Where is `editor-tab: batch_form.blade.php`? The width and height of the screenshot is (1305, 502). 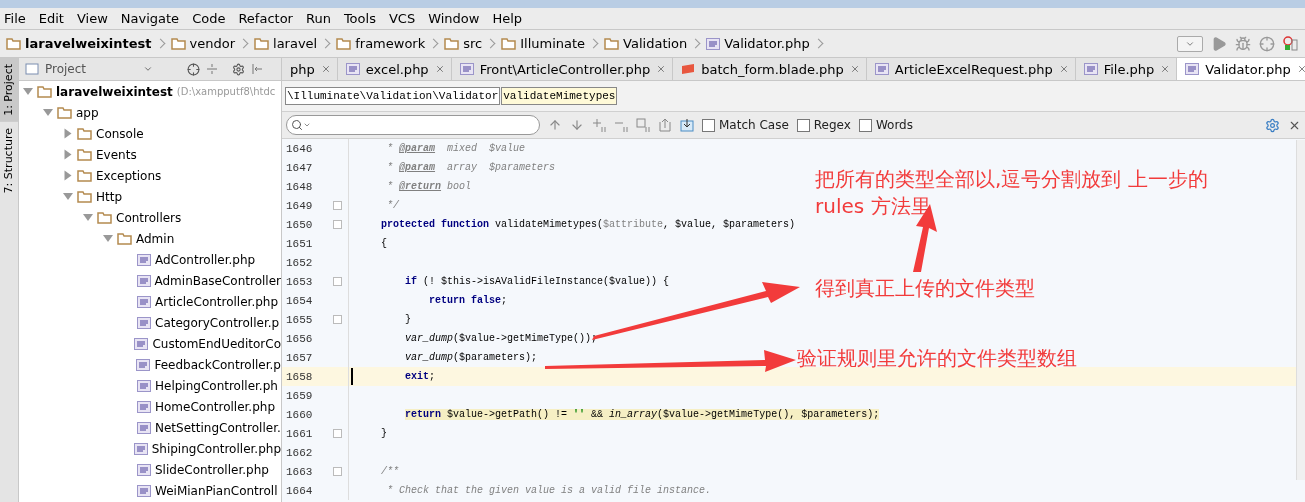
editor-tab: batch_form.blade.php is located at coordinates (770, 69).